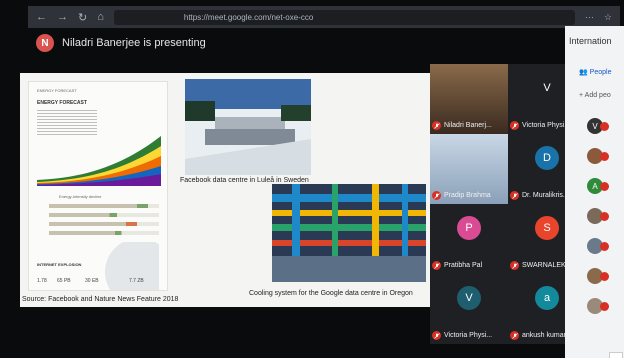 The width and height of the screenshot is (624, 358). Describe the element at coordinates (598, 186) in the screenshot. I see `people-list-item: A` at that location.